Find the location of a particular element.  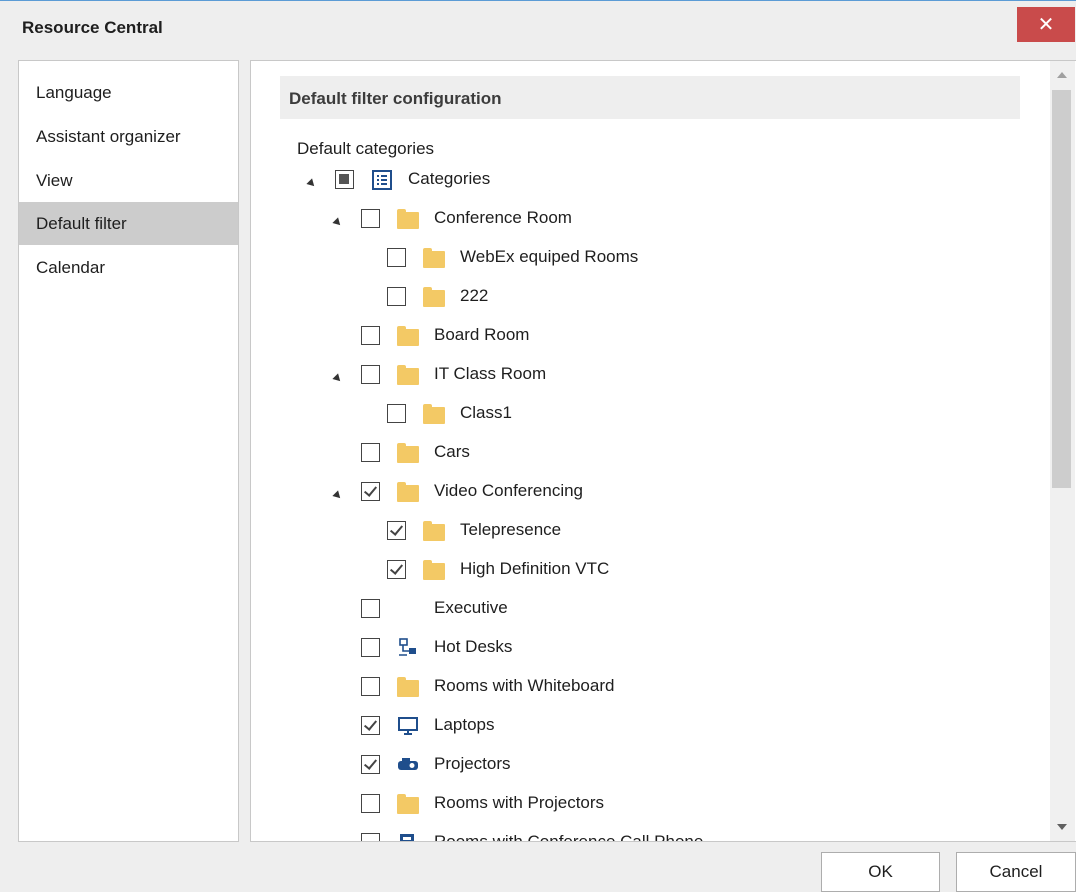

cancel-button: Cancel is located at coordinates (1016, 872).